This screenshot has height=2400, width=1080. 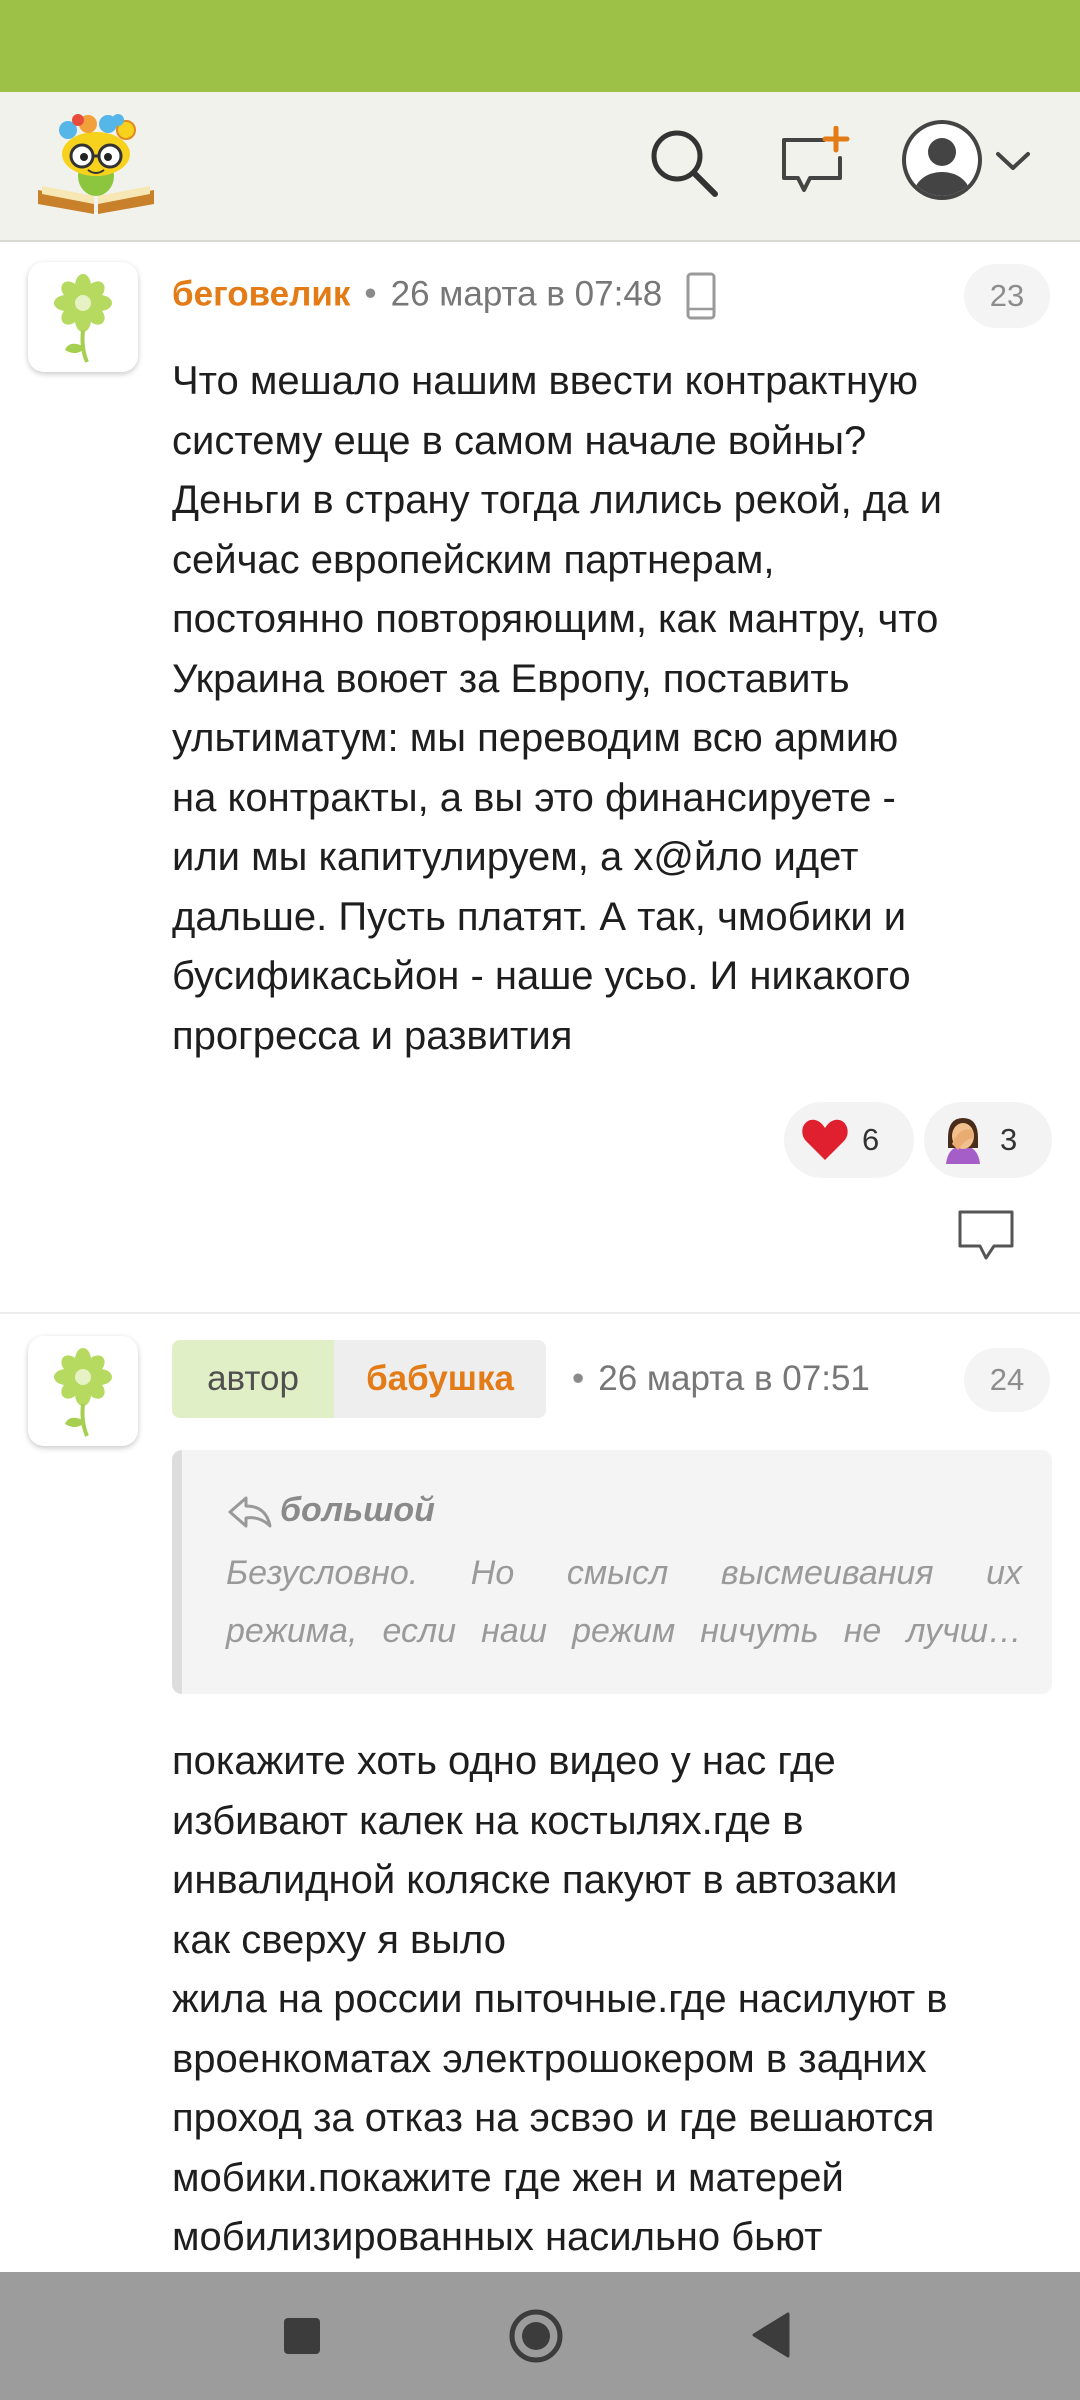 I want to click on system-nav-bar, so click(x=540, y=2336).